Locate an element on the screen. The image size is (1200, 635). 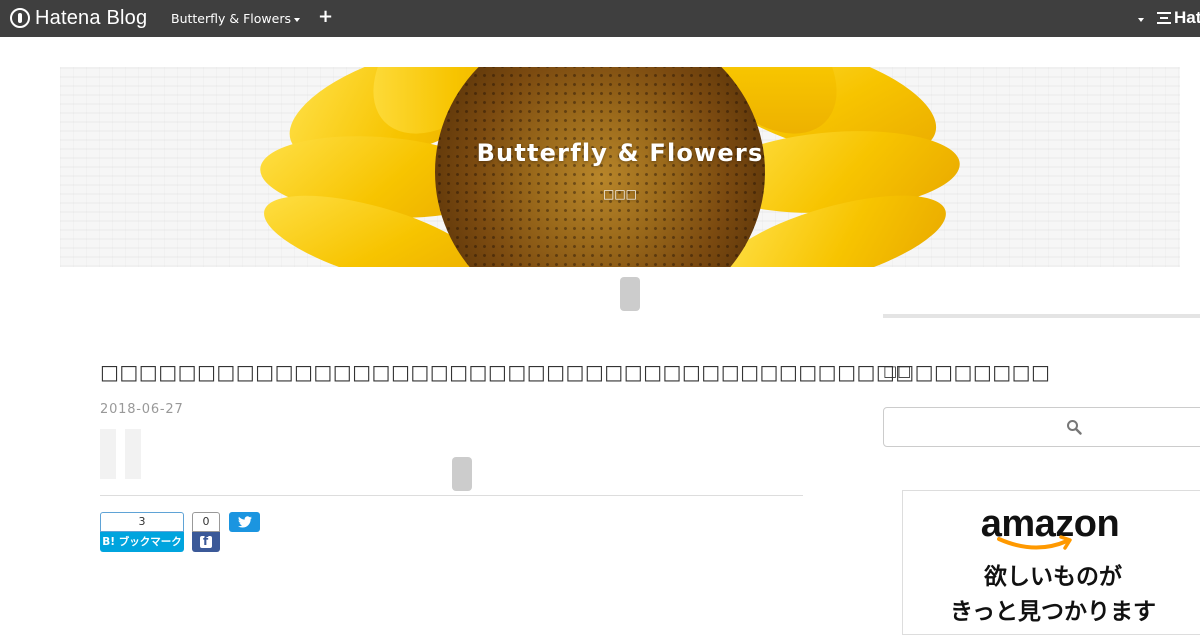
sidebar-search-heading: □□ is located at coordinates (897, 371).